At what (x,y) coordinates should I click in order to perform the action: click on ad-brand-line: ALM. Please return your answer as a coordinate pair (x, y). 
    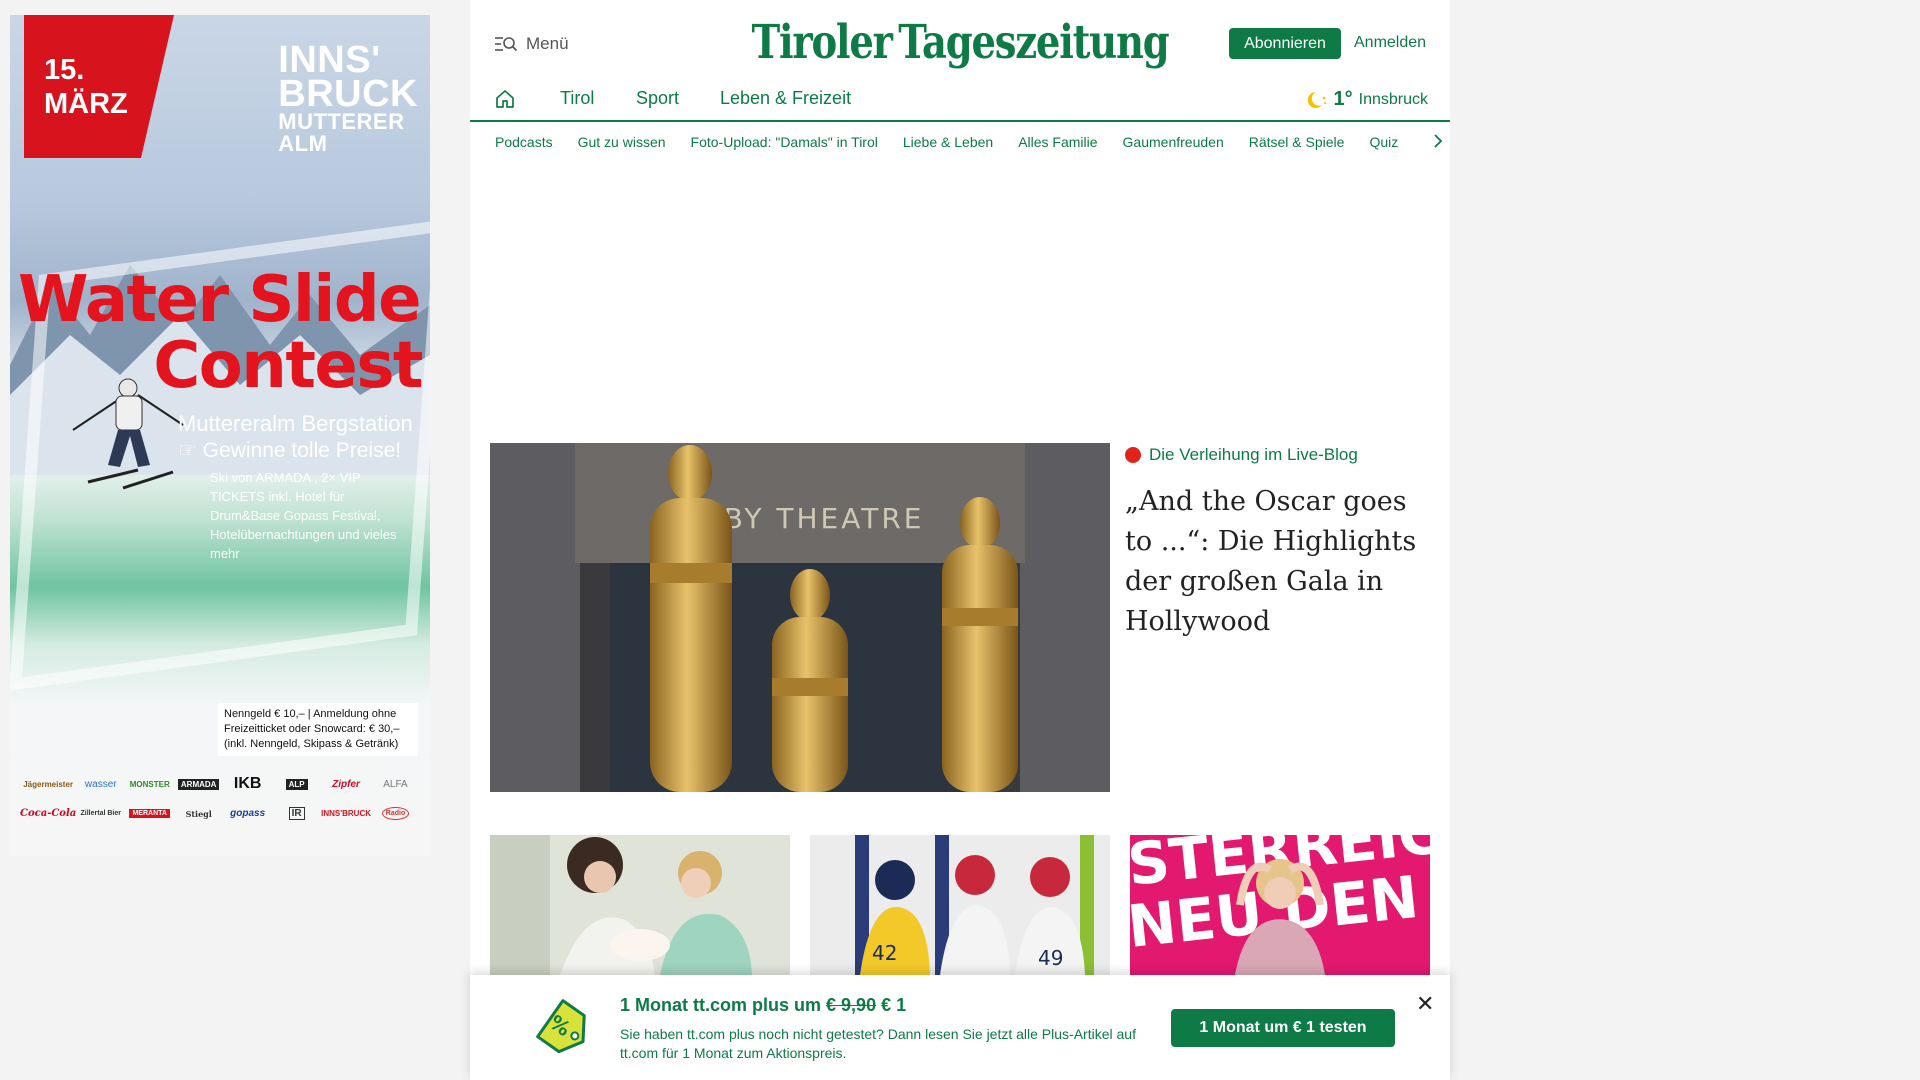
    Looking at the image, I should click on (303, 143).